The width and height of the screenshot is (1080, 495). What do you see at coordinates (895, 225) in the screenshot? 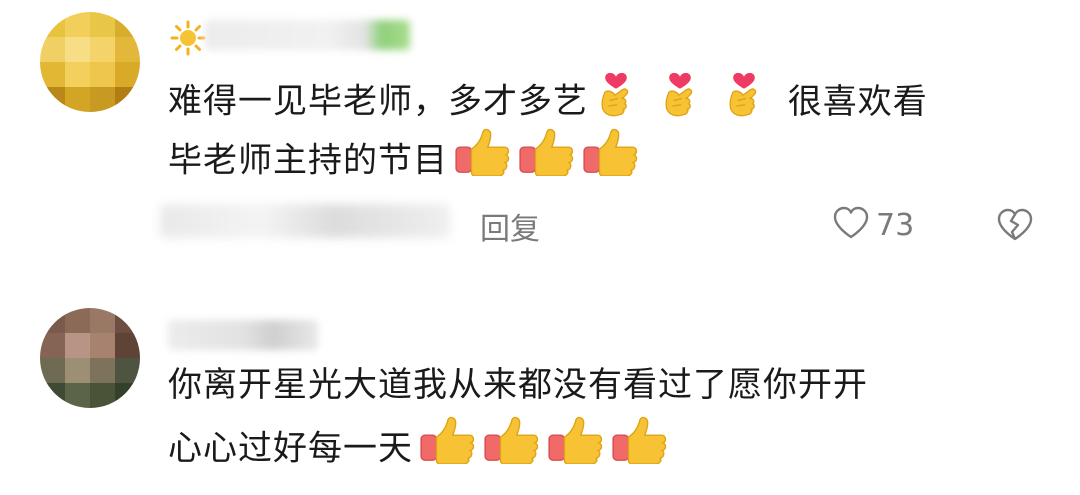
I see `like-count: 73` at bounding box center [895, 225].